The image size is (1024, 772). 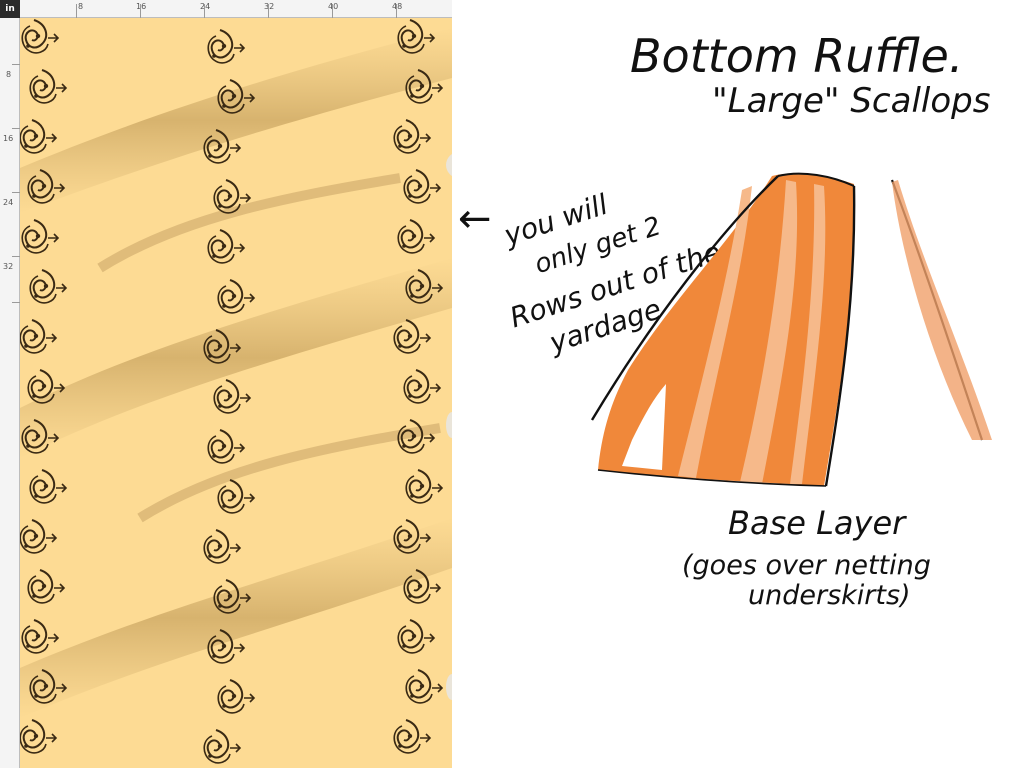 I want to click on sketch-subtitle: "Large" Scallops, so click(x=851, y=101).